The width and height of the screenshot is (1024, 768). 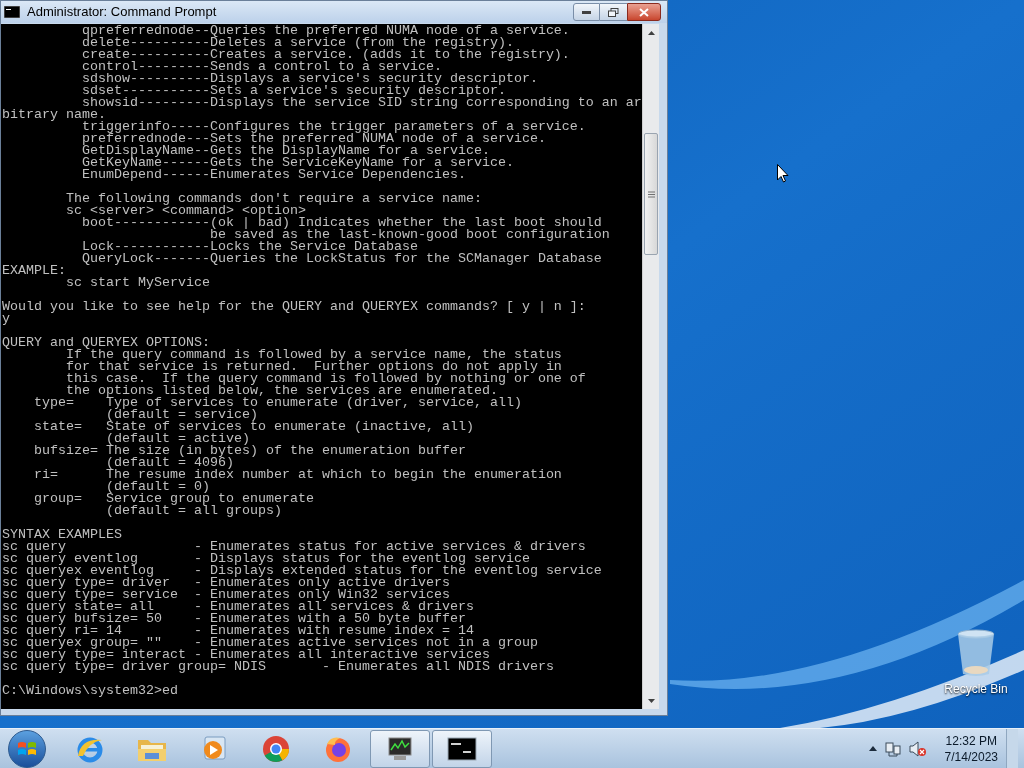 What do you see at coordinates (276, 748) in the screenshot?
I see `chrome-icon` at bounding box center [276, 748].